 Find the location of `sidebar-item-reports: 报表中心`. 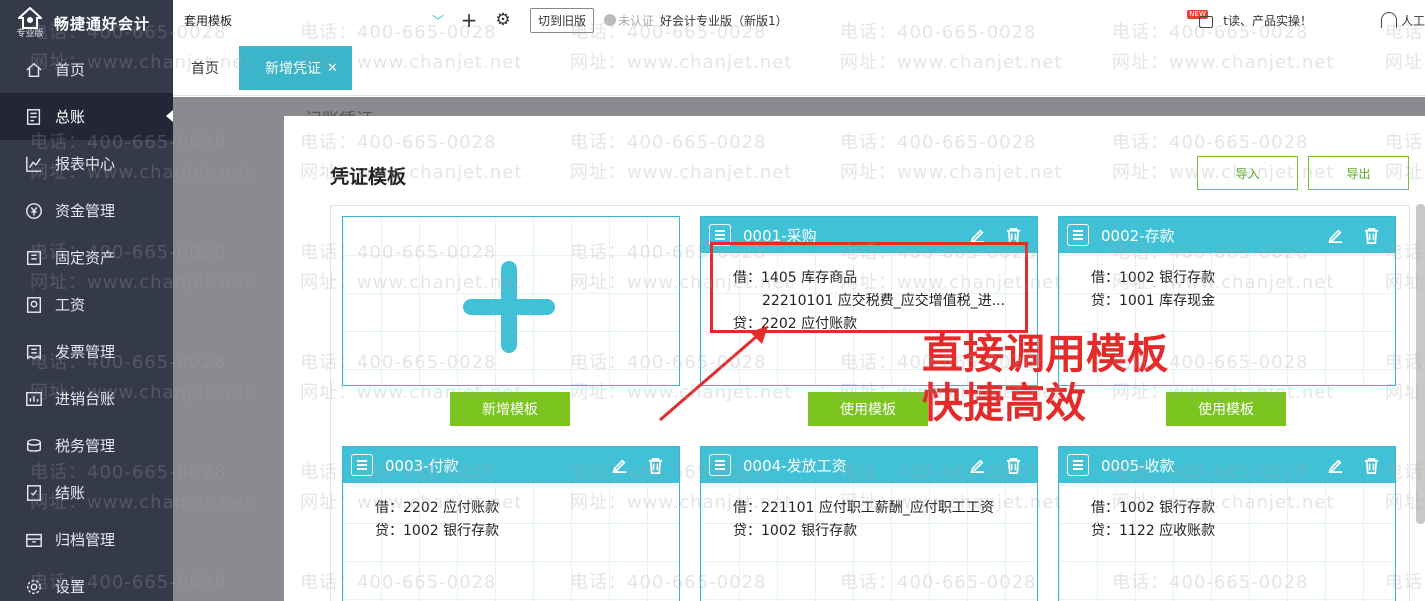

sidebar-item-reports: 报表中心 is located at coordinates (86, 163).